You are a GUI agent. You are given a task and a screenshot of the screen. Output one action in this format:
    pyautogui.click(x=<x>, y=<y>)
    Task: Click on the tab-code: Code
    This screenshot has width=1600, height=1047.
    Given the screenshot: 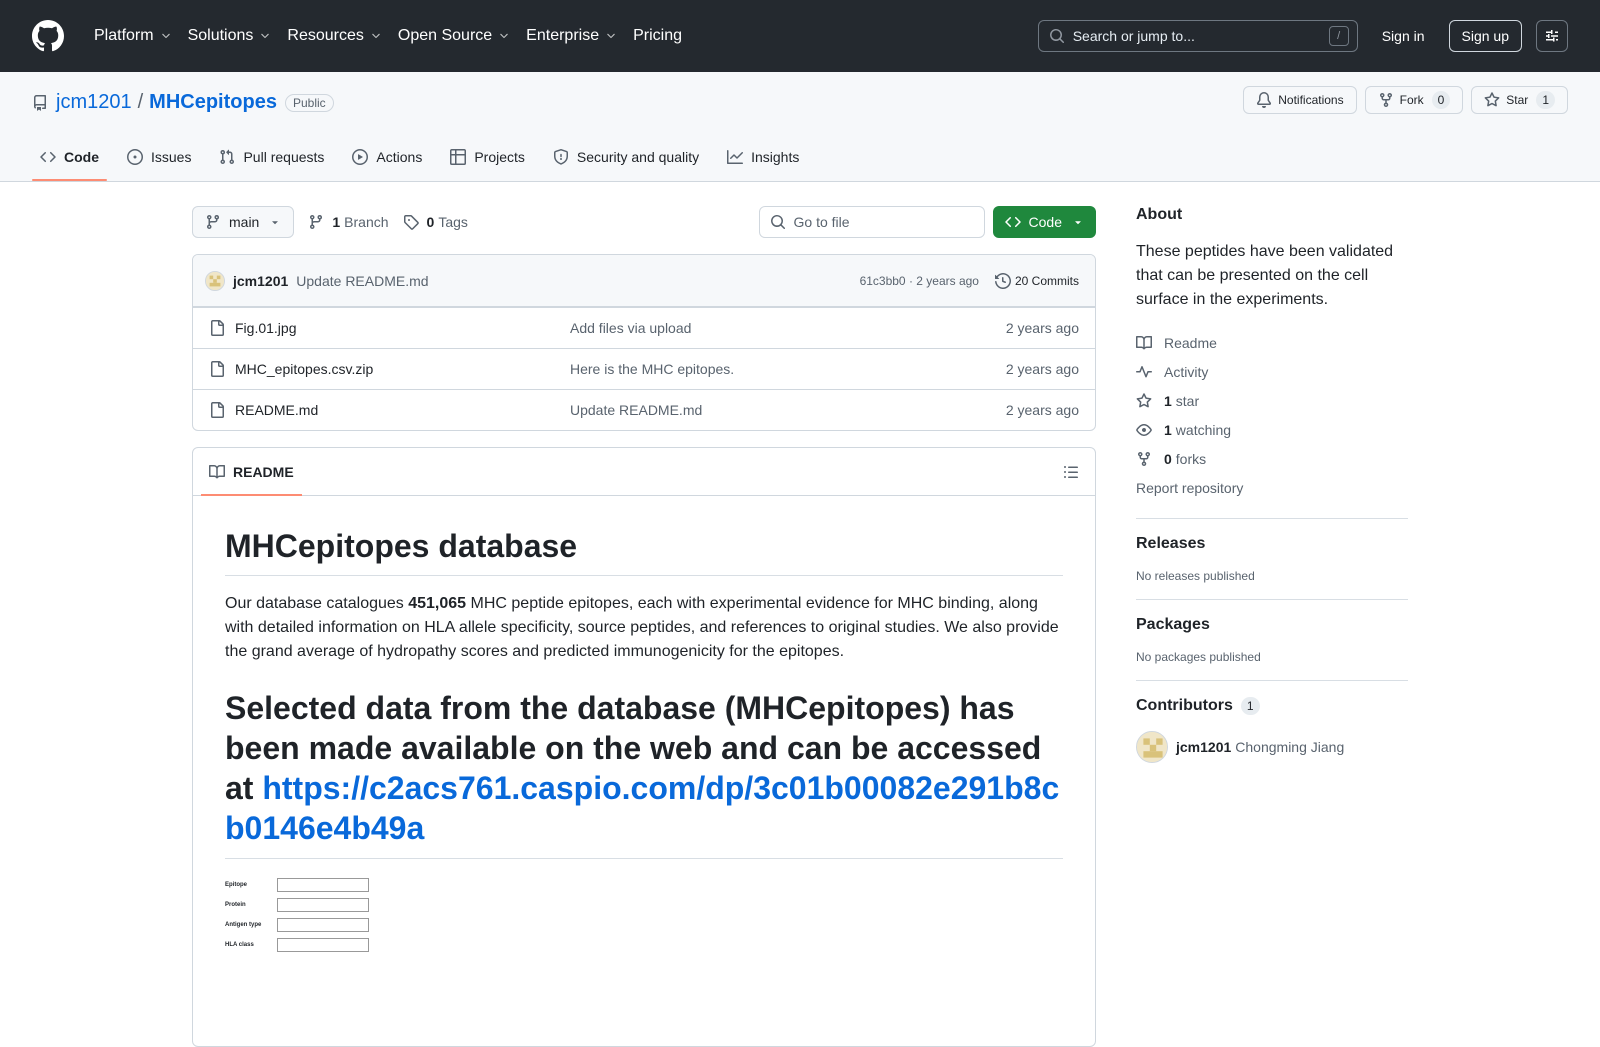 What is the action you would take?
    pyautogui.click(x=69, y=157)
    